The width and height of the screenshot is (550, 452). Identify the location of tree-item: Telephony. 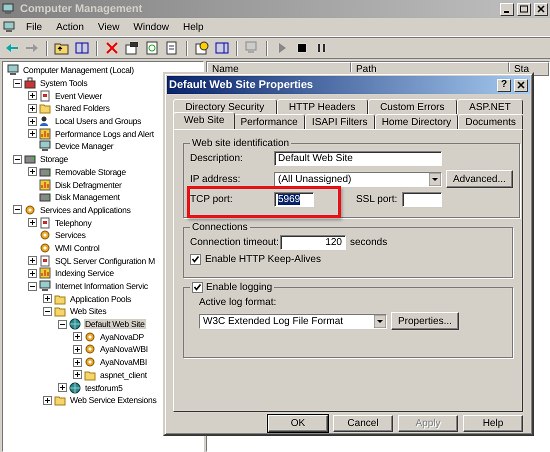
(73, 223).